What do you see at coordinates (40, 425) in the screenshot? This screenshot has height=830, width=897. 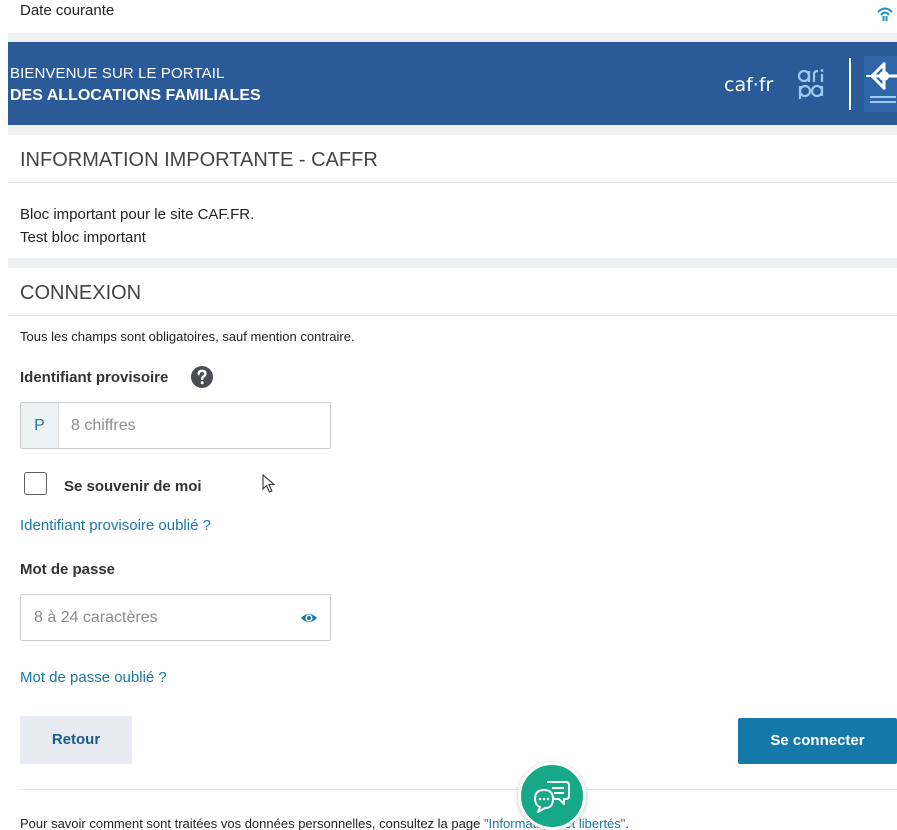 I see `identifiant-prefix: P` at bounding box center [40, 425].